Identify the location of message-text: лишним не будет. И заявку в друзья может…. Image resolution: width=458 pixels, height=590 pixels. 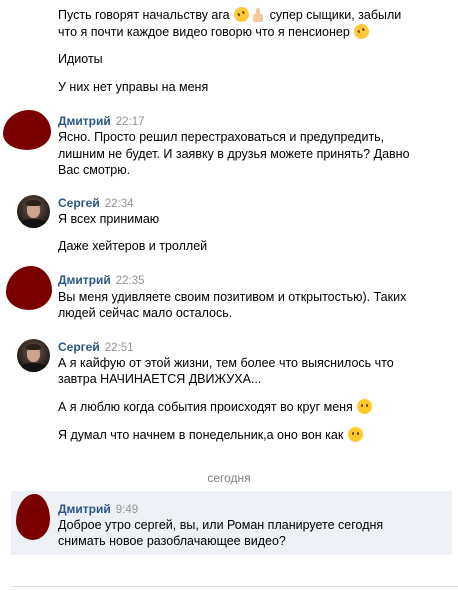
(234, 154).